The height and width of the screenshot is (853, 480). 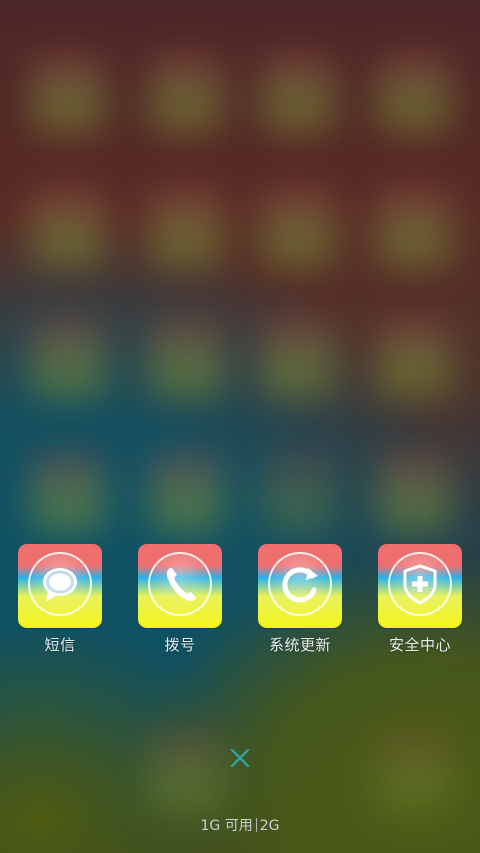 I want to click on app-label: 安全中心, so click(x=419, y=645).